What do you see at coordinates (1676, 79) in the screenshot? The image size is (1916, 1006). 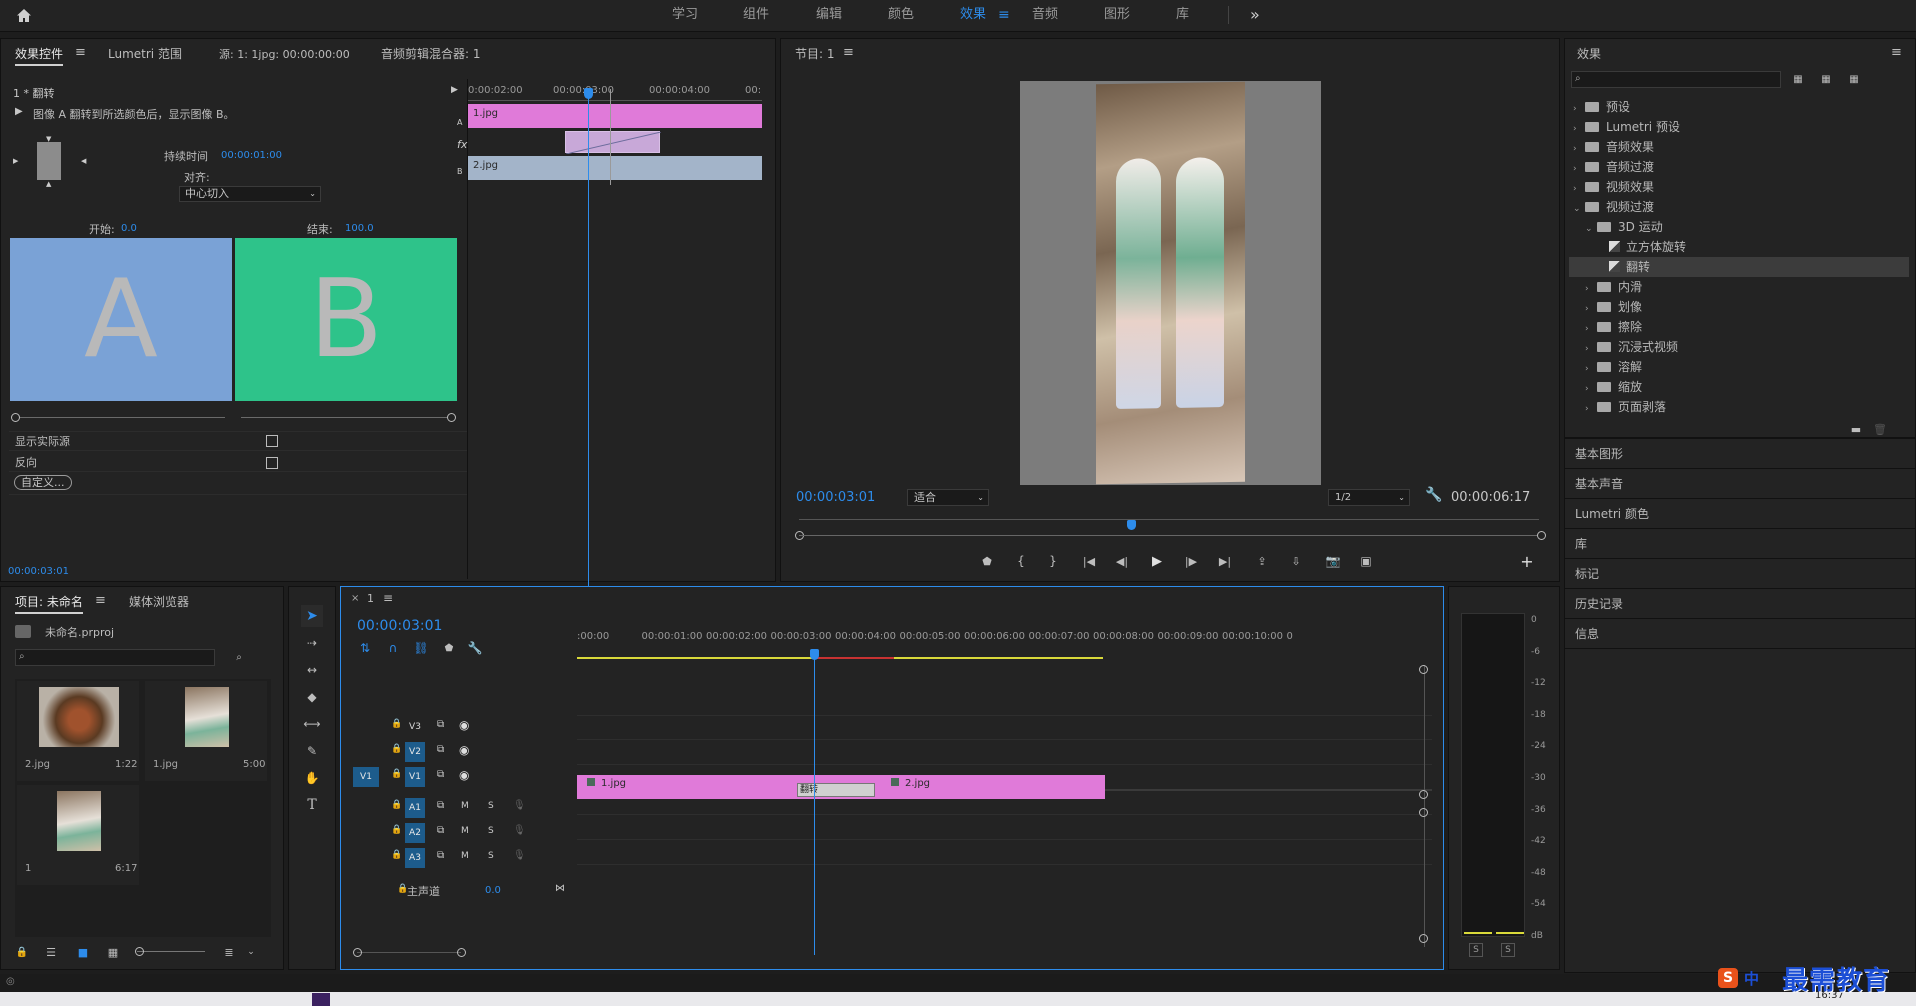 I see `effects-search-input: ⌕` at bounding box center [1676, 79].